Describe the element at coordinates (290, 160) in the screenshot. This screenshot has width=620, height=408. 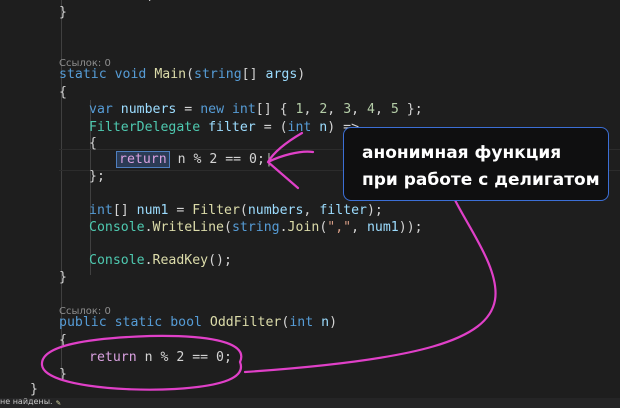
I see `annotation-arrow` at that location.